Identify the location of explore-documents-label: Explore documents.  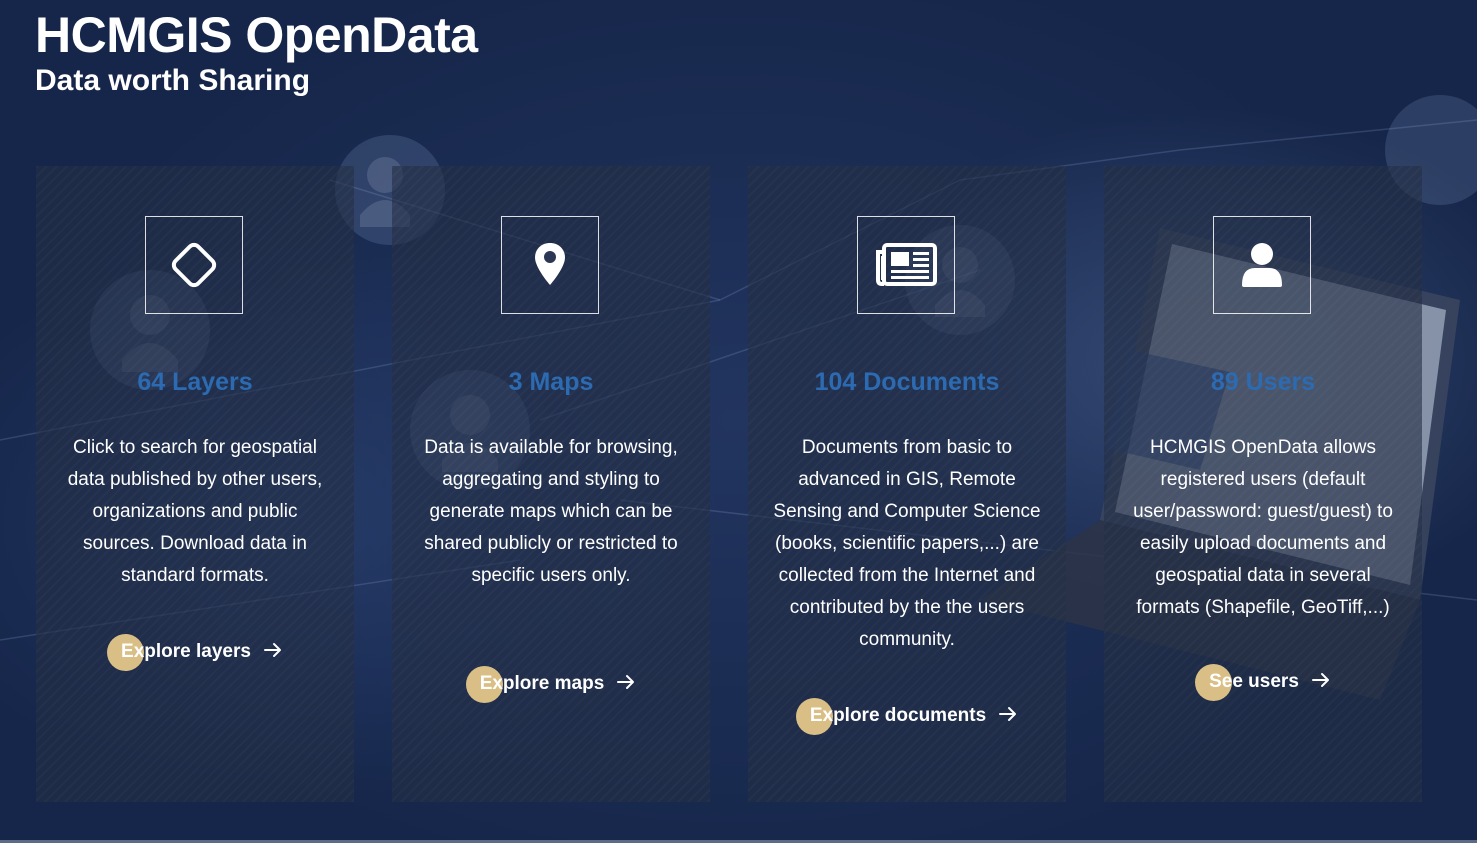
(898, 715).